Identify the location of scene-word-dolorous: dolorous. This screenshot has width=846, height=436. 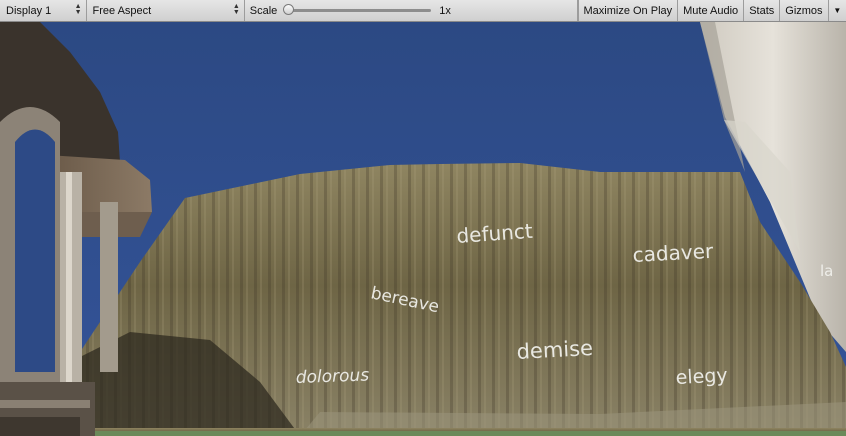
(332, 376).